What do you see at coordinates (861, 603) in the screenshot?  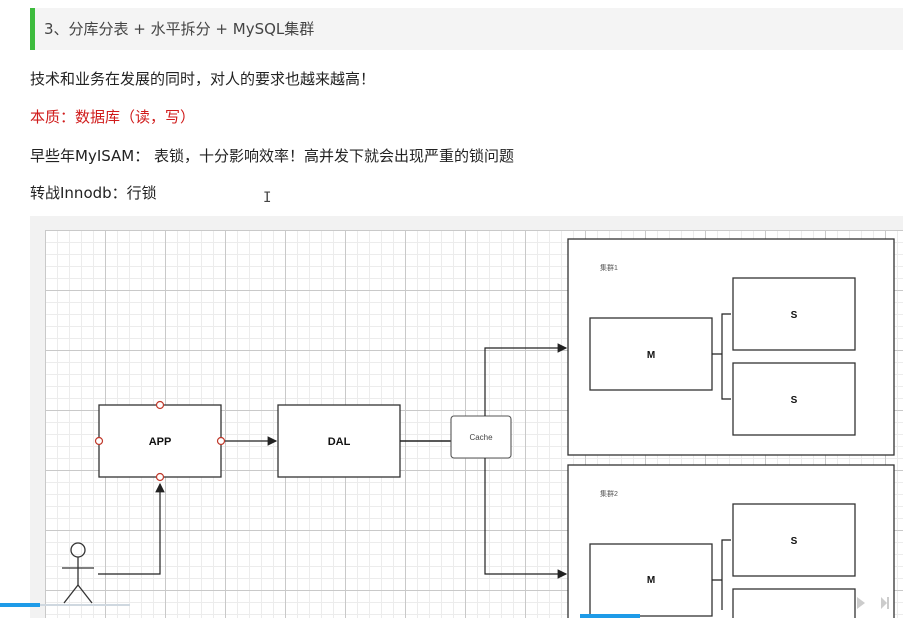 I see `play-icon` at bounding box center [861, 603].